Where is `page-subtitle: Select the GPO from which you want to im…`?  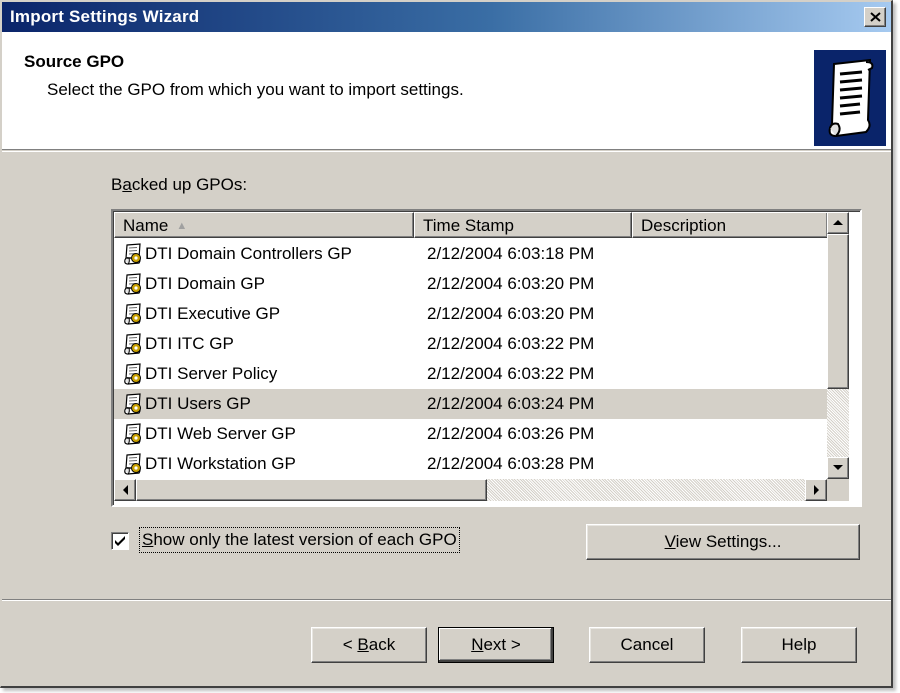 page-subtitle: Select the GPO from which you want to im… is located at coordinates (255, 89).